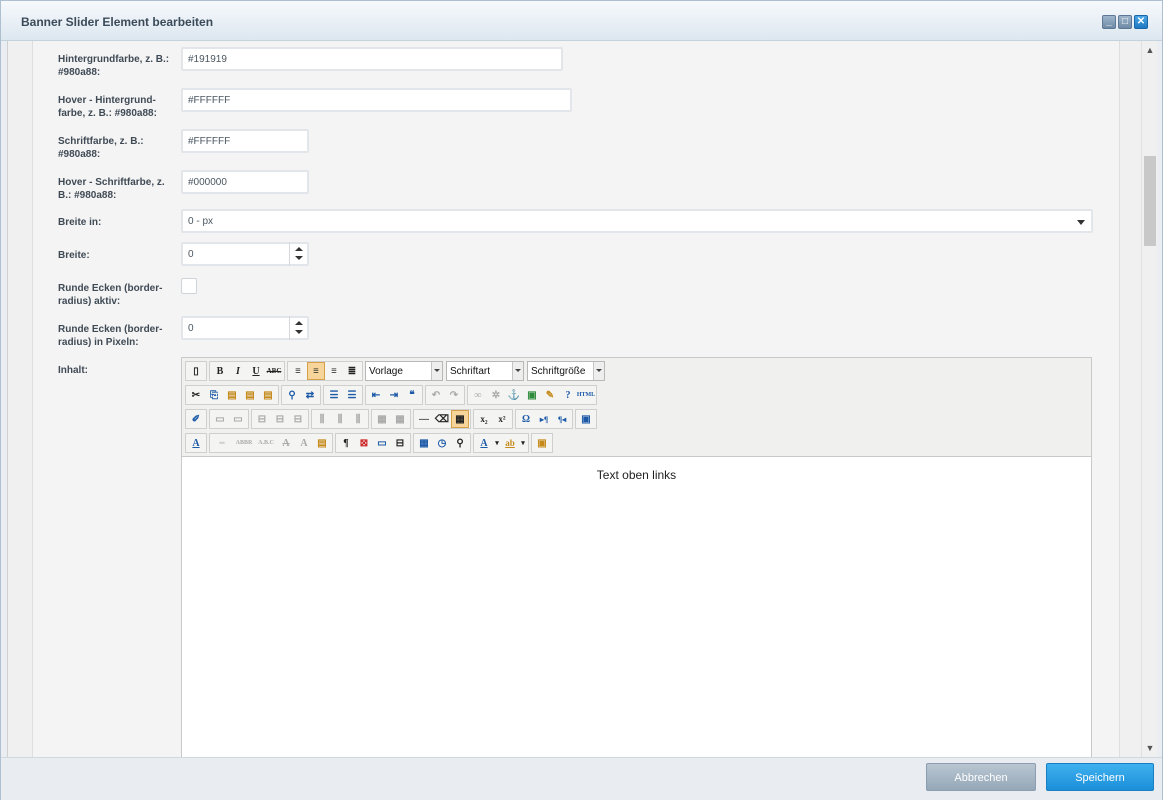 This screenshot has width=1163, height=800. What do you see at coordinates (292, 395) in the screenshot?
I see `find-icon: ⚲` at bounding box center [292, 395].